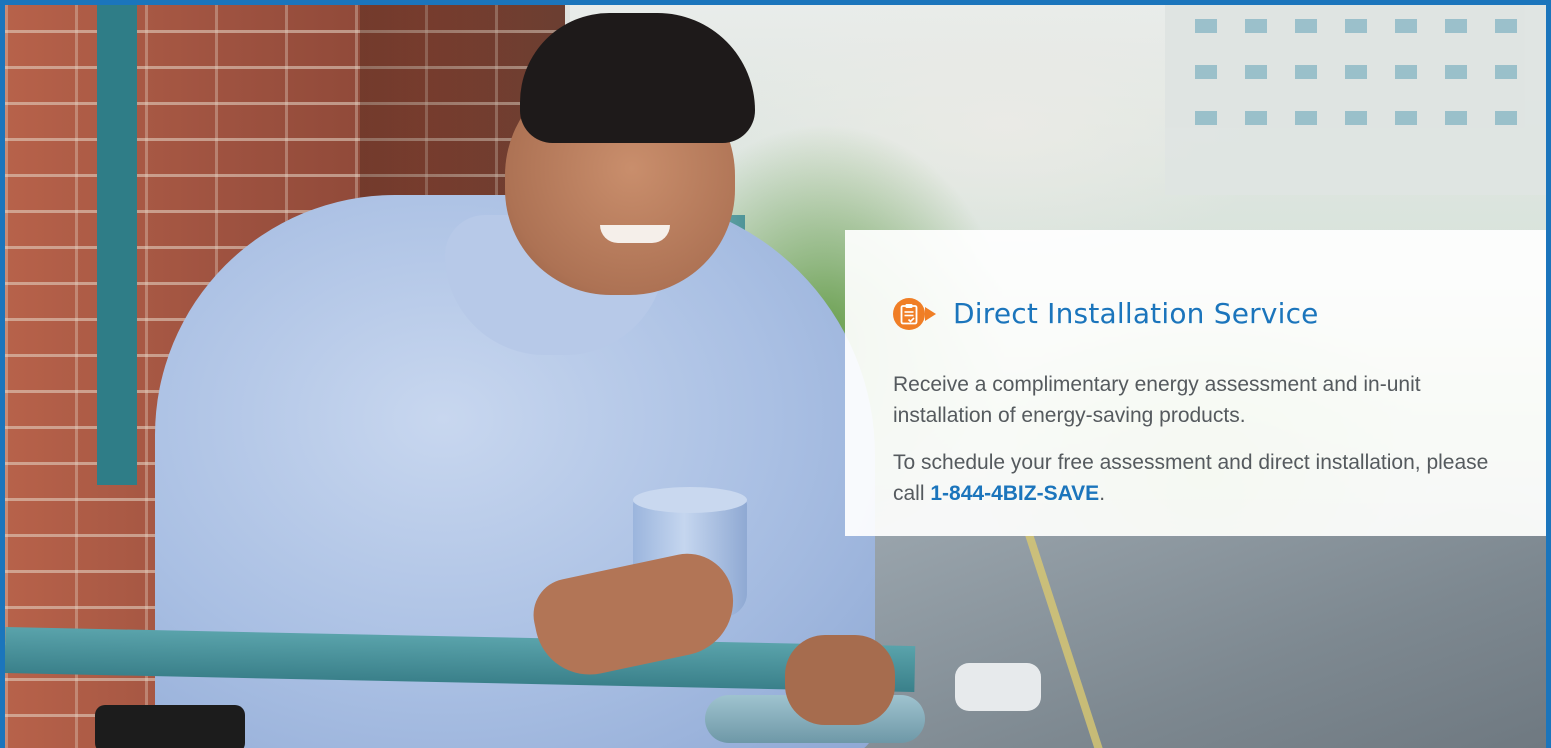 The image size is (1551, 748). I want to click on phone-number-link: 1-844-4BIZ-SAVE, so click(1014, 493).